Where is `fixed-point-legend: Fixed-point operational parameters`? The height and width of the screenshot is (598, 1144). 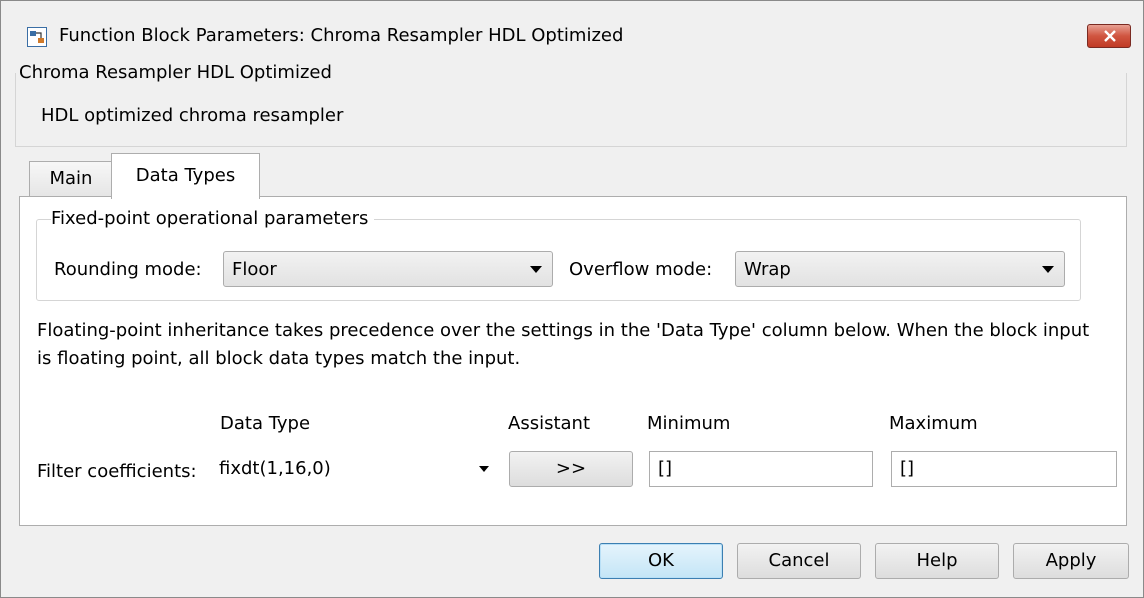 fixed-point-legend: Fixed-point operational parameters is located at coordinates (213, 218).